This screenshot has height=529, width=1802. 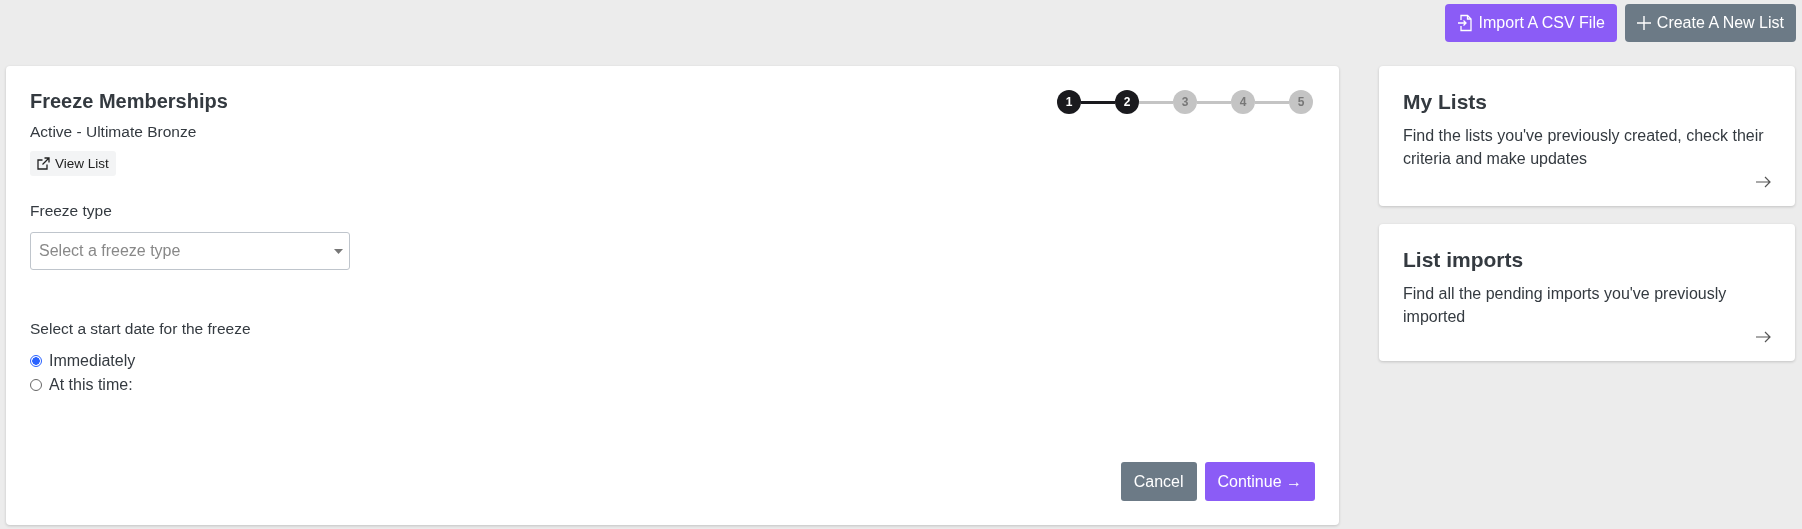 I want to click on field-label: Select a start date for the freeze, so click(x=141, y=329).